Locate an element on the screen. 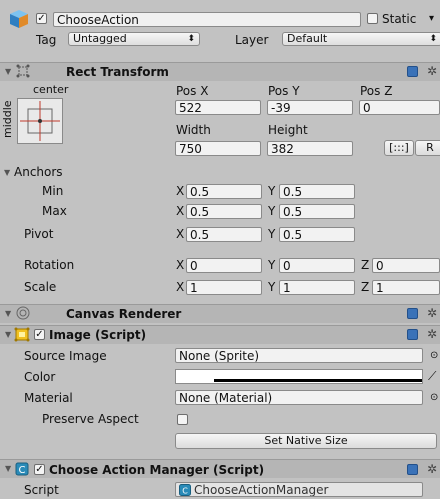  active-checkbox: ✓ is located at coordinates (41, 18).